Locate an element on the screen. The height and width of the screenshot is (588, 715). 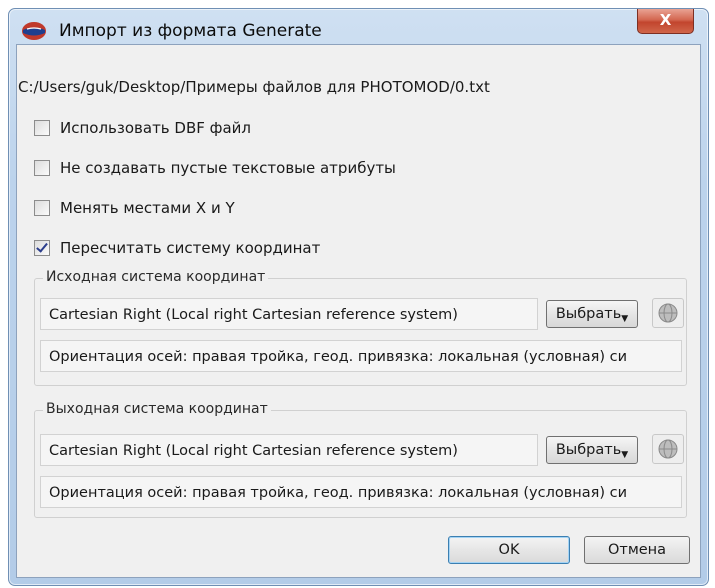
window-title: Импорт из формата Generate is located at coordinates (190, 31).